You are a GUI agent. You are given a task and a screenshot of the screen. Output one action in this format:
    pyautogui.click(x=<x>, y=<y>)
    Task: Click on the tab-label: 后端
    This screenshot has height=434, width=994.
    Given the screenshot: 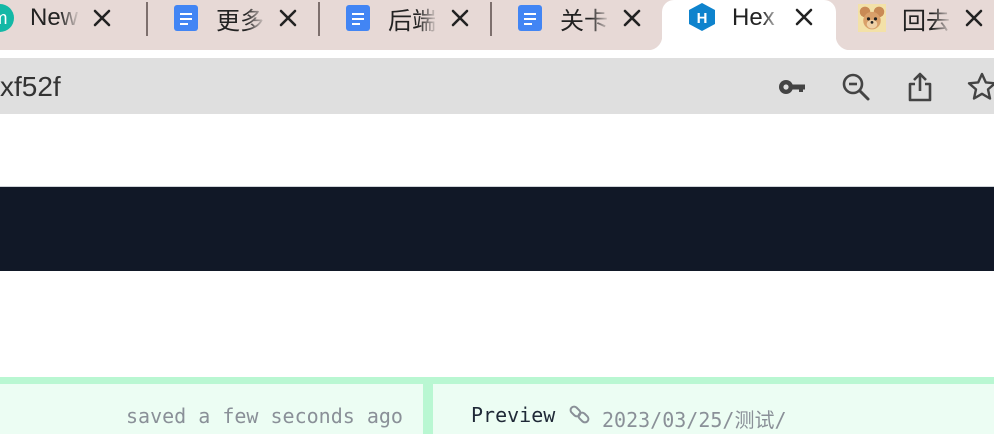 What is the action you would take?
    pyautogui.click(x=412, y=21)
    